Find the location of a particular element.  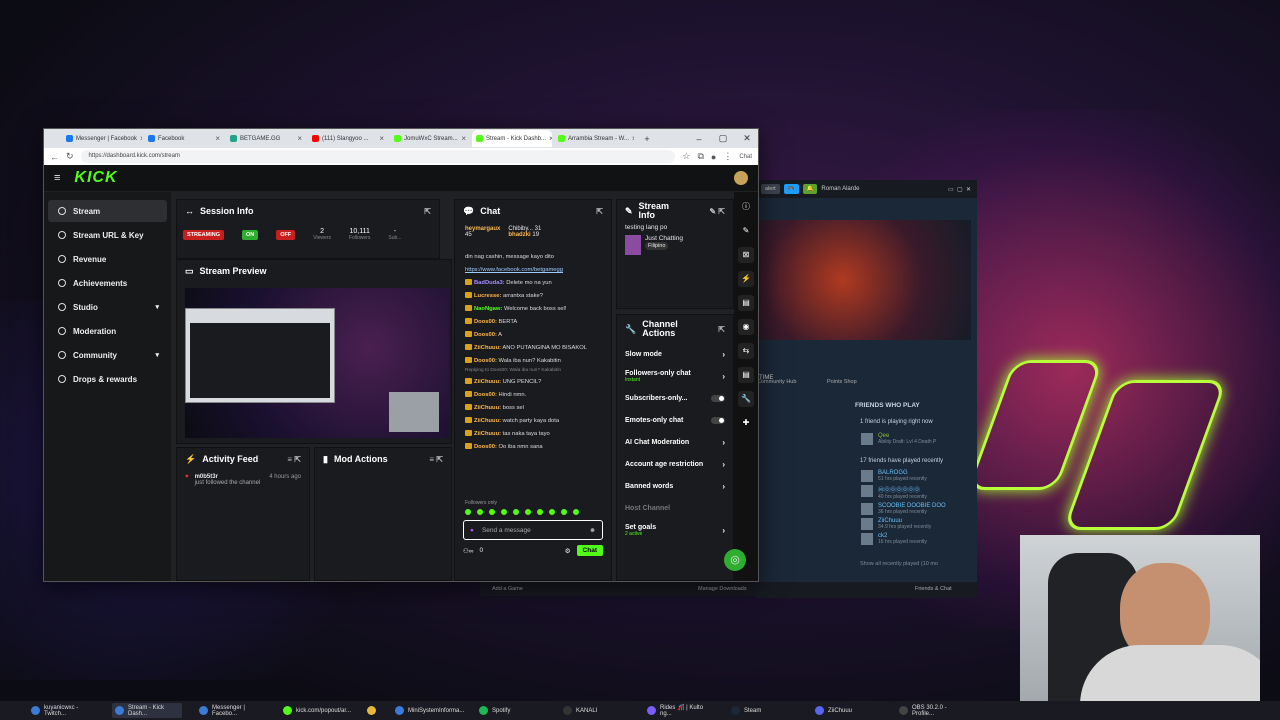

back-icon: ← is located at coordinates (54, 157).